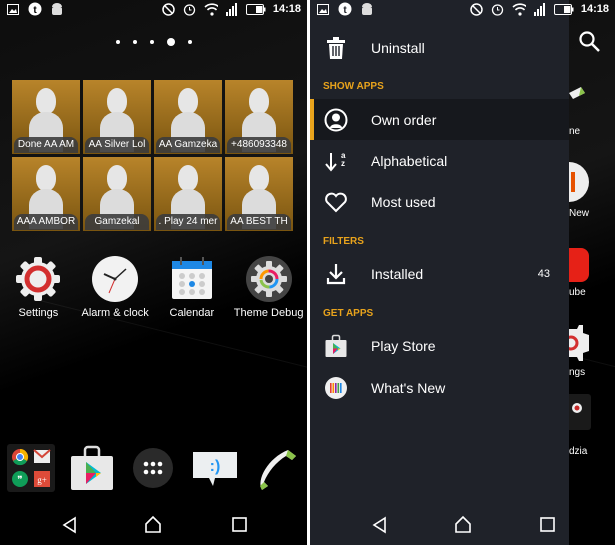 Image resolution: width=615 pixels, height=545 pixels. I want to click on app-label: Alarm & clock, so click(115, 313).